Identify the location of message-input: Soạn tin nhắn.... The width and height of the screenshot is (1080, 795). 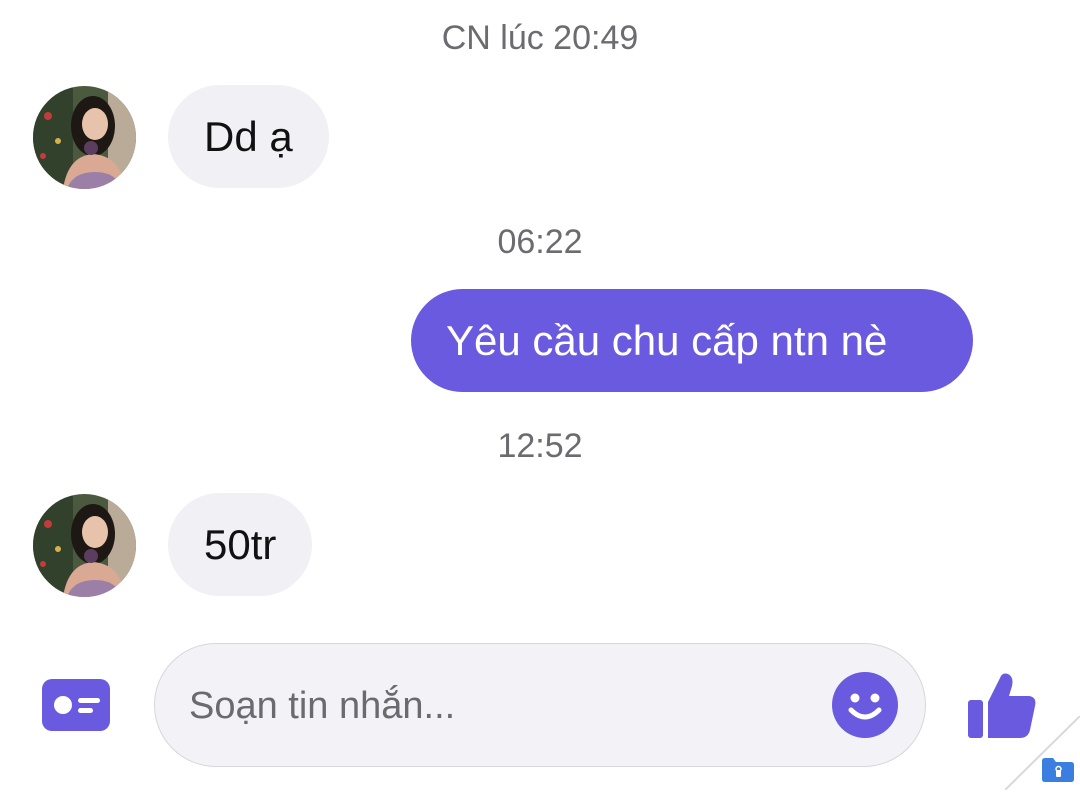
(540, 705).